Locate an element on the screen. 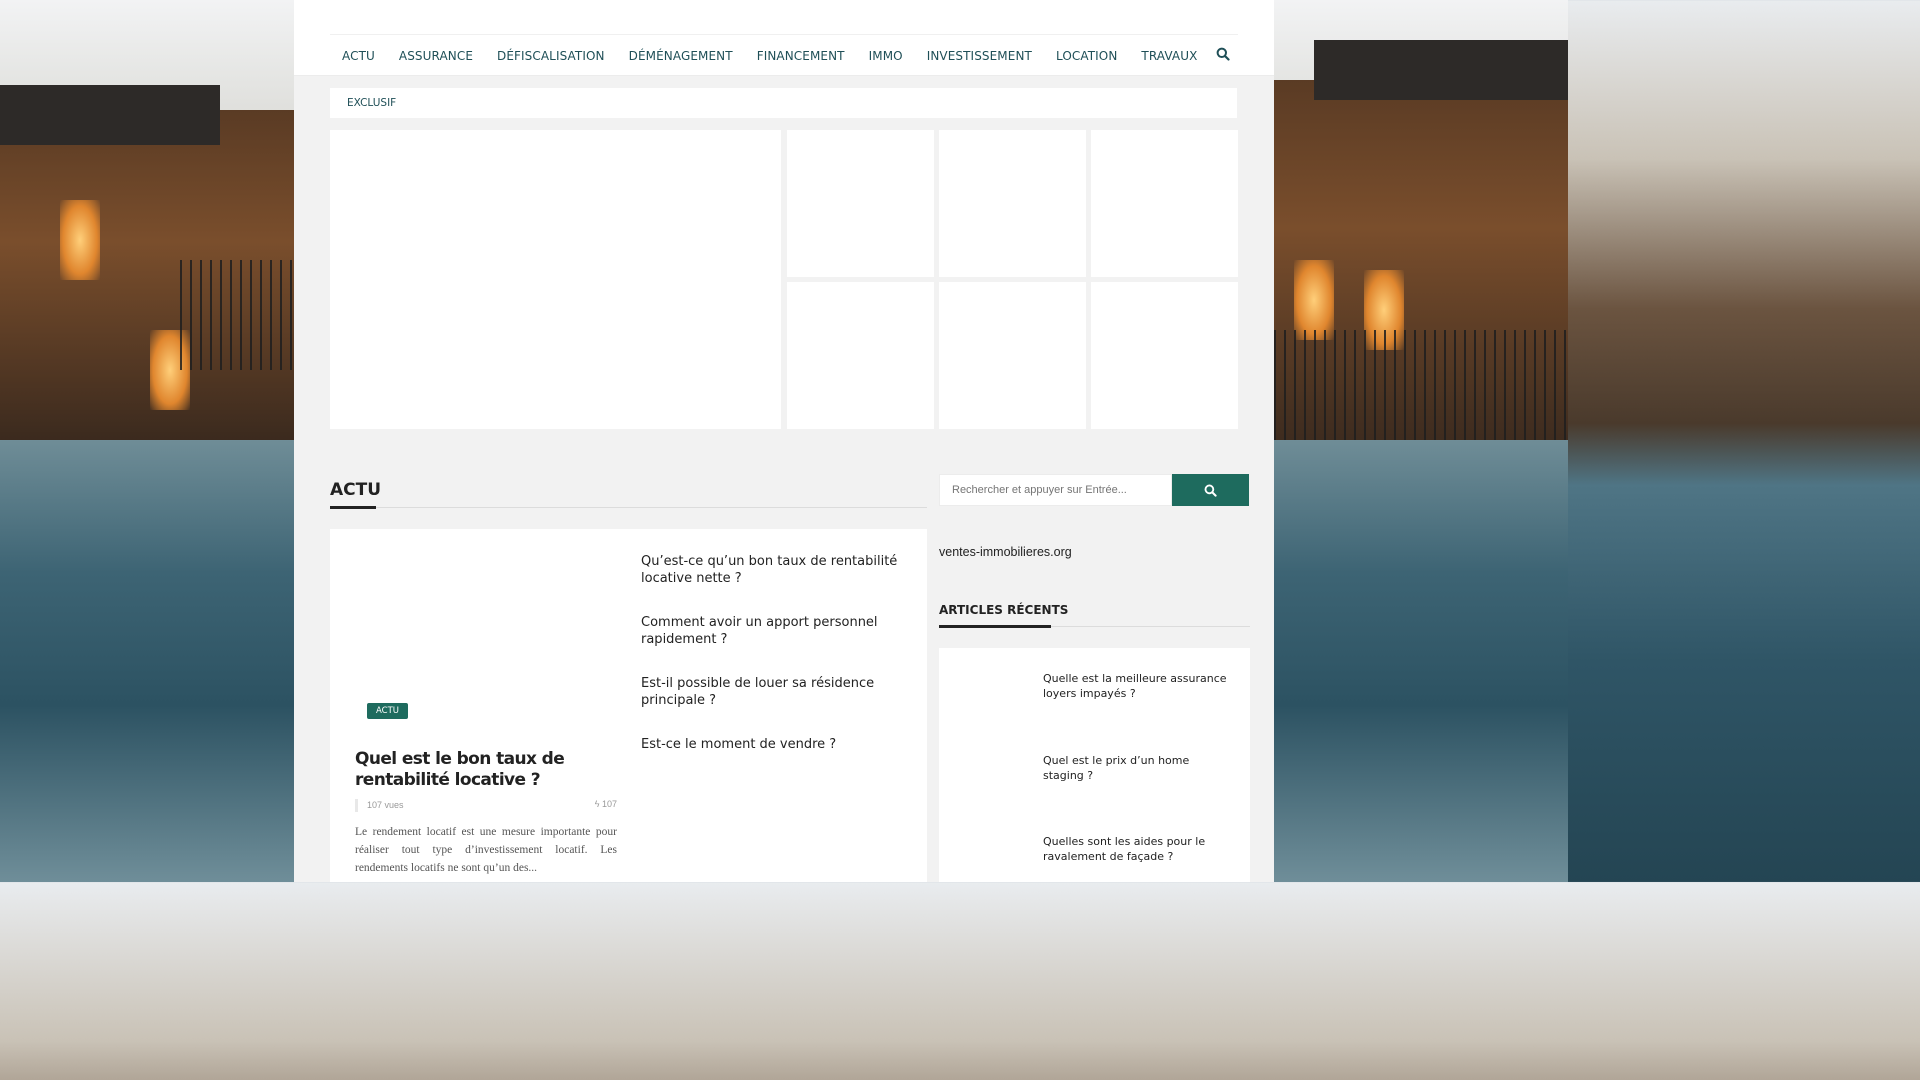  nav-item-assurance: ASSURANCE is located at coordinates (436, 56).